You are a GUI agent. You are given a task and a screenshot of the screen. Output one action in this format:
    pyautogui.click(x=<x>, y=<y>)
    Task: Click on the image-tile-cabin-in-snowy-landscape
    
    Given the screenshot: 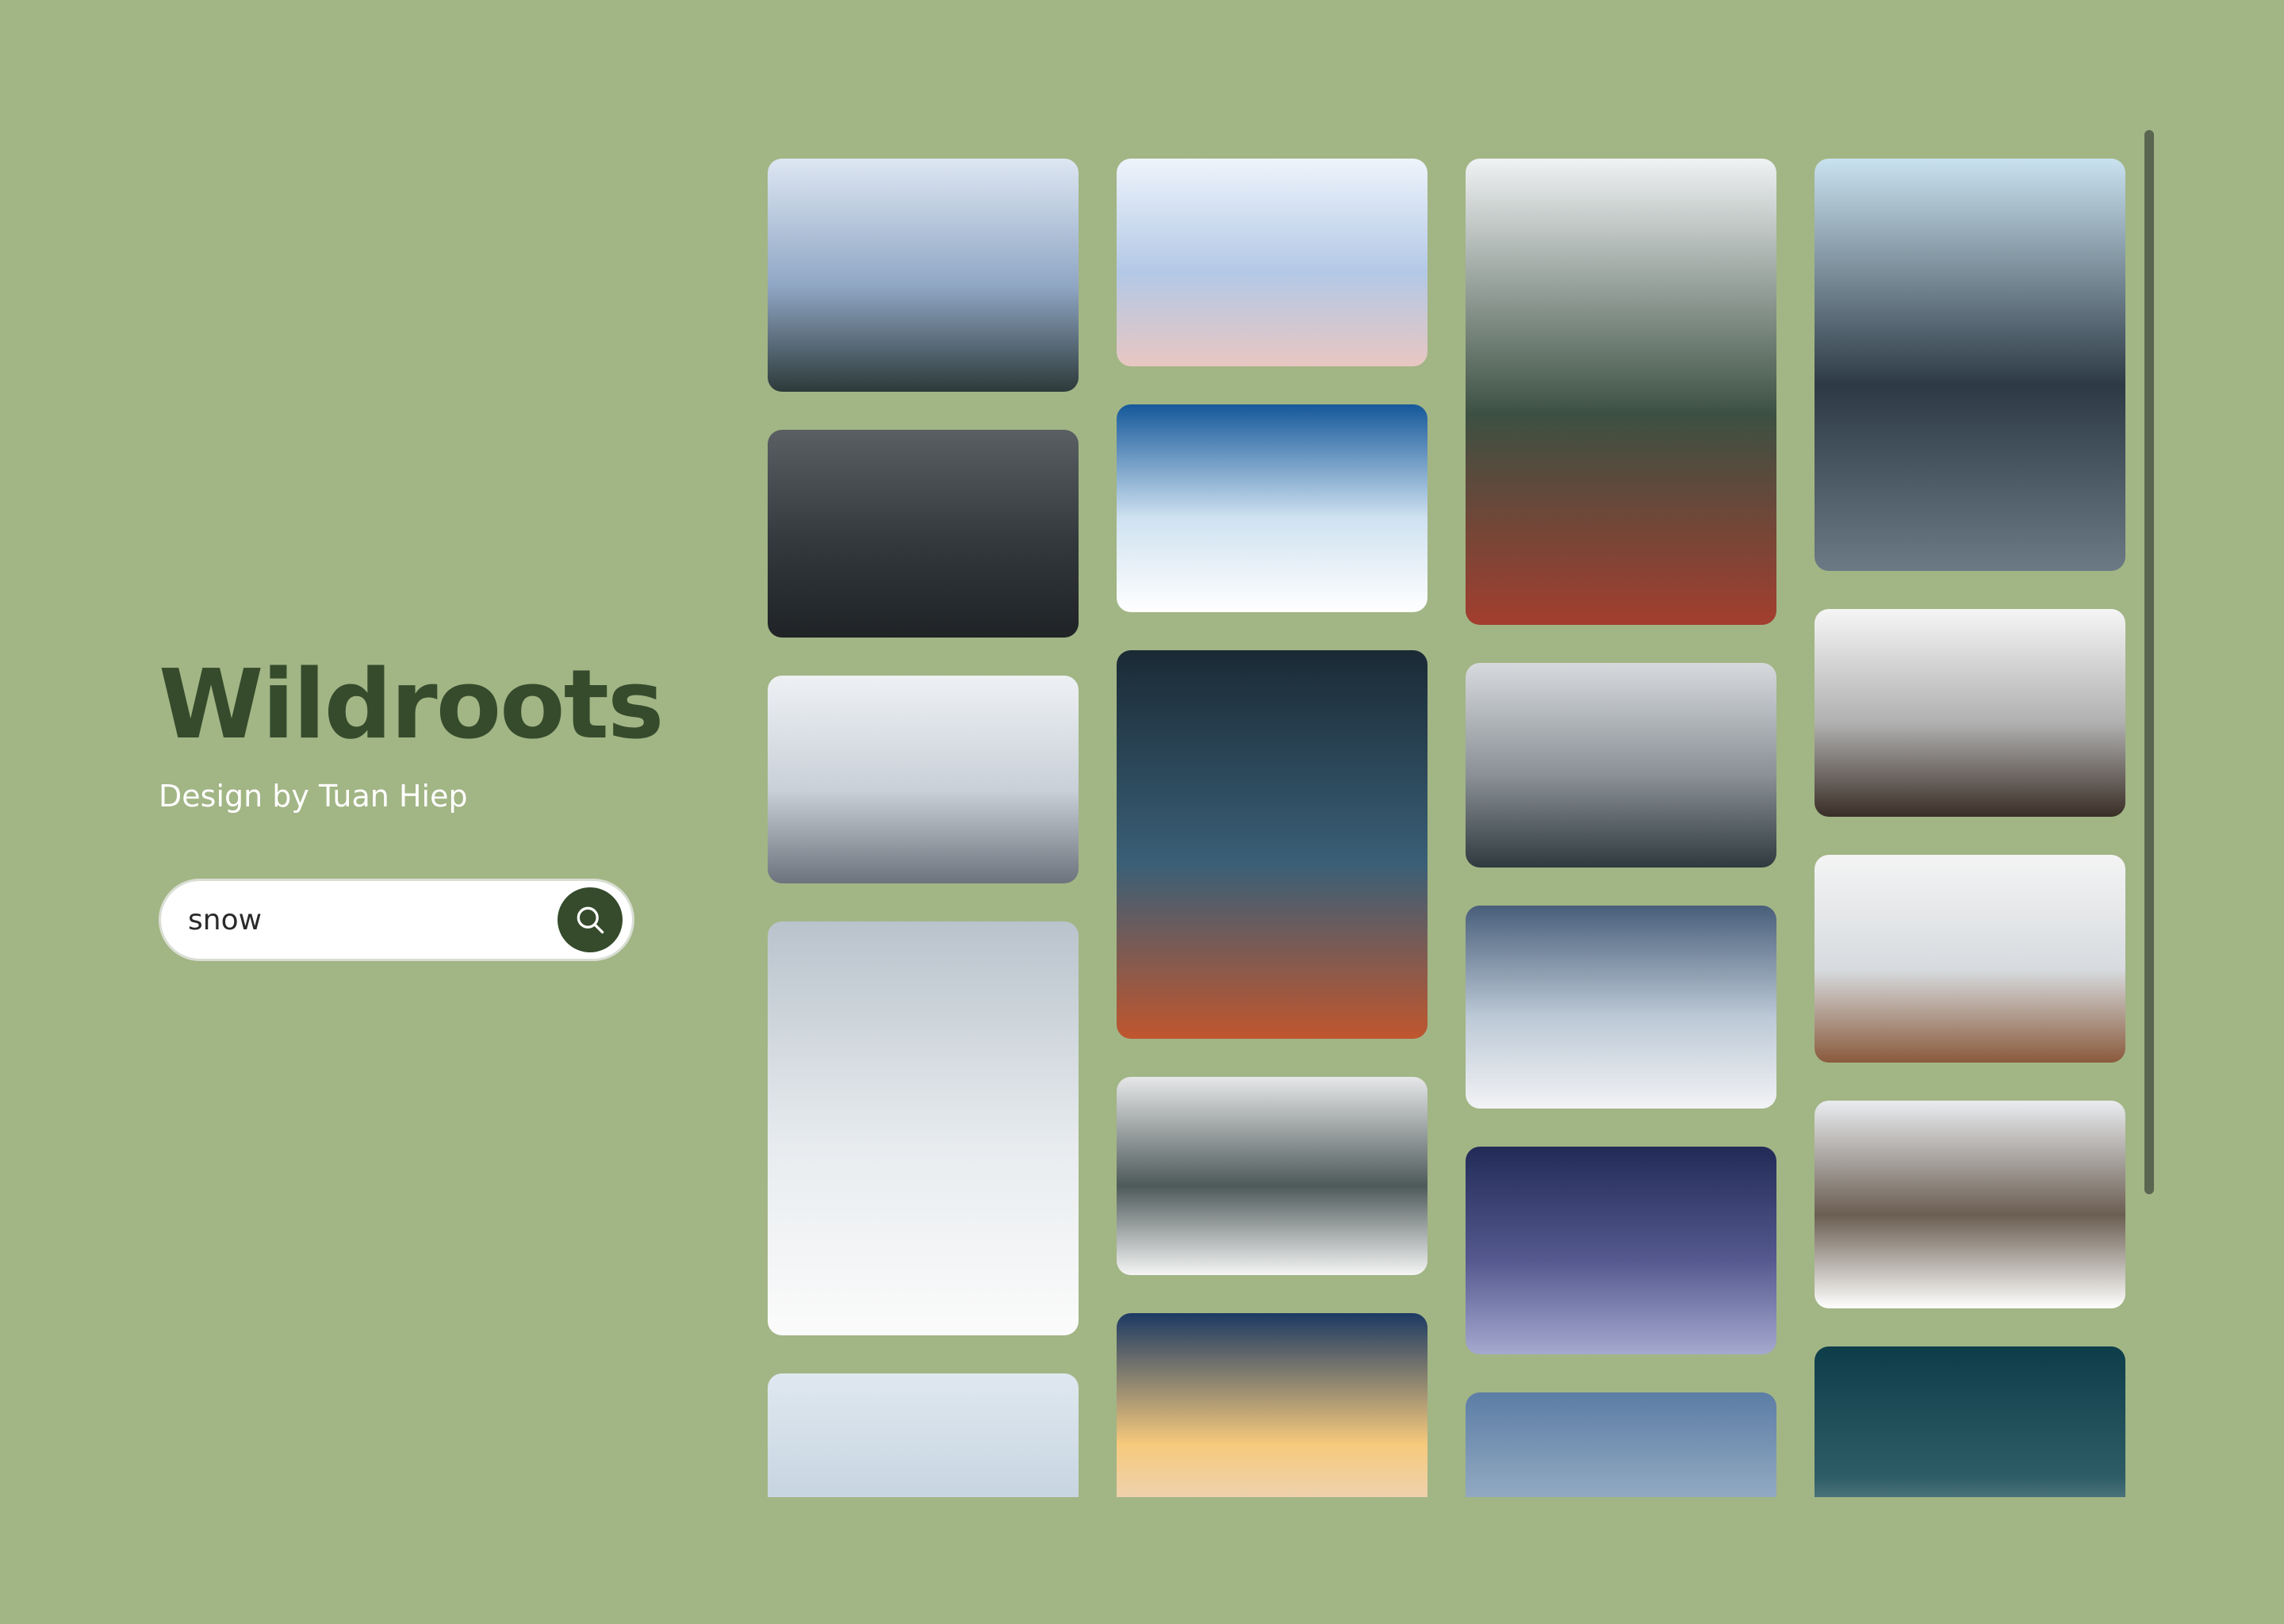 What is the action you would take?
    pyautogui.click(x=1970, y=959)
    